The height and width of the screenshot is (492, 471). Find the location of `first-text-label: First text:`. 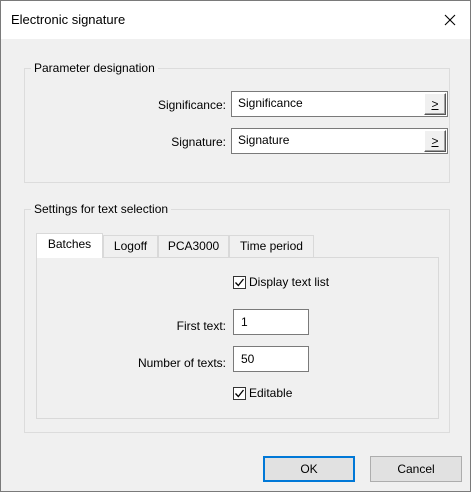

first-text-label: First text: is located at coordinates (201, 326).